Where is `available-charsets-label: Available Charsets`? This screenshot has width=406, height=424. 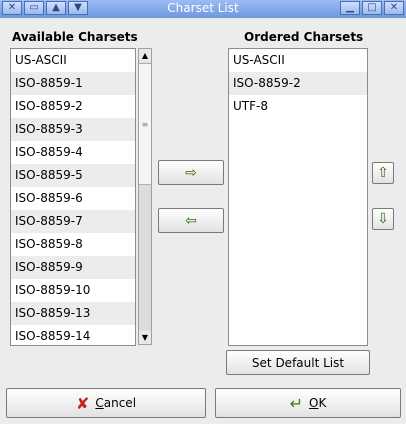 available-charsets-label: Available Charsets is located at coordinates (75, 37).